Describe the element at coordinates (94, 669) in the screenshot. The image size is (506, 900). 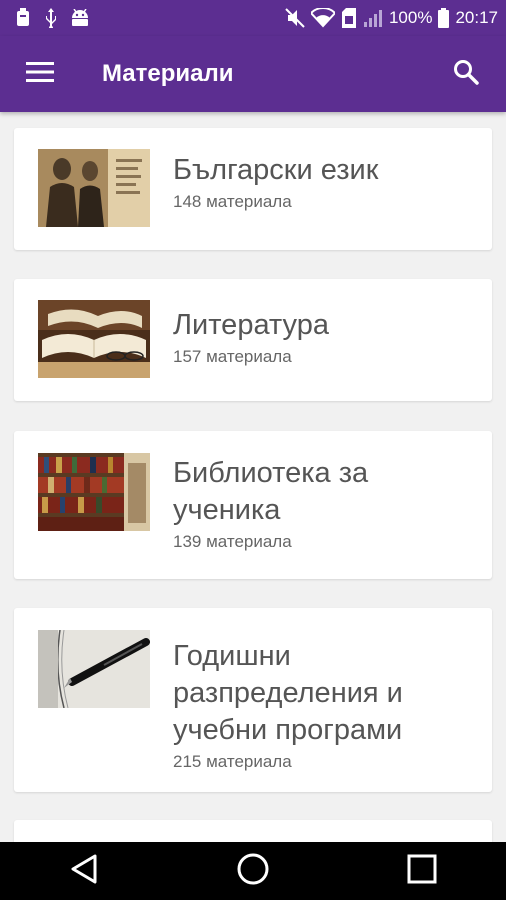
I see `pen-notebook-thumbnail` at that location.